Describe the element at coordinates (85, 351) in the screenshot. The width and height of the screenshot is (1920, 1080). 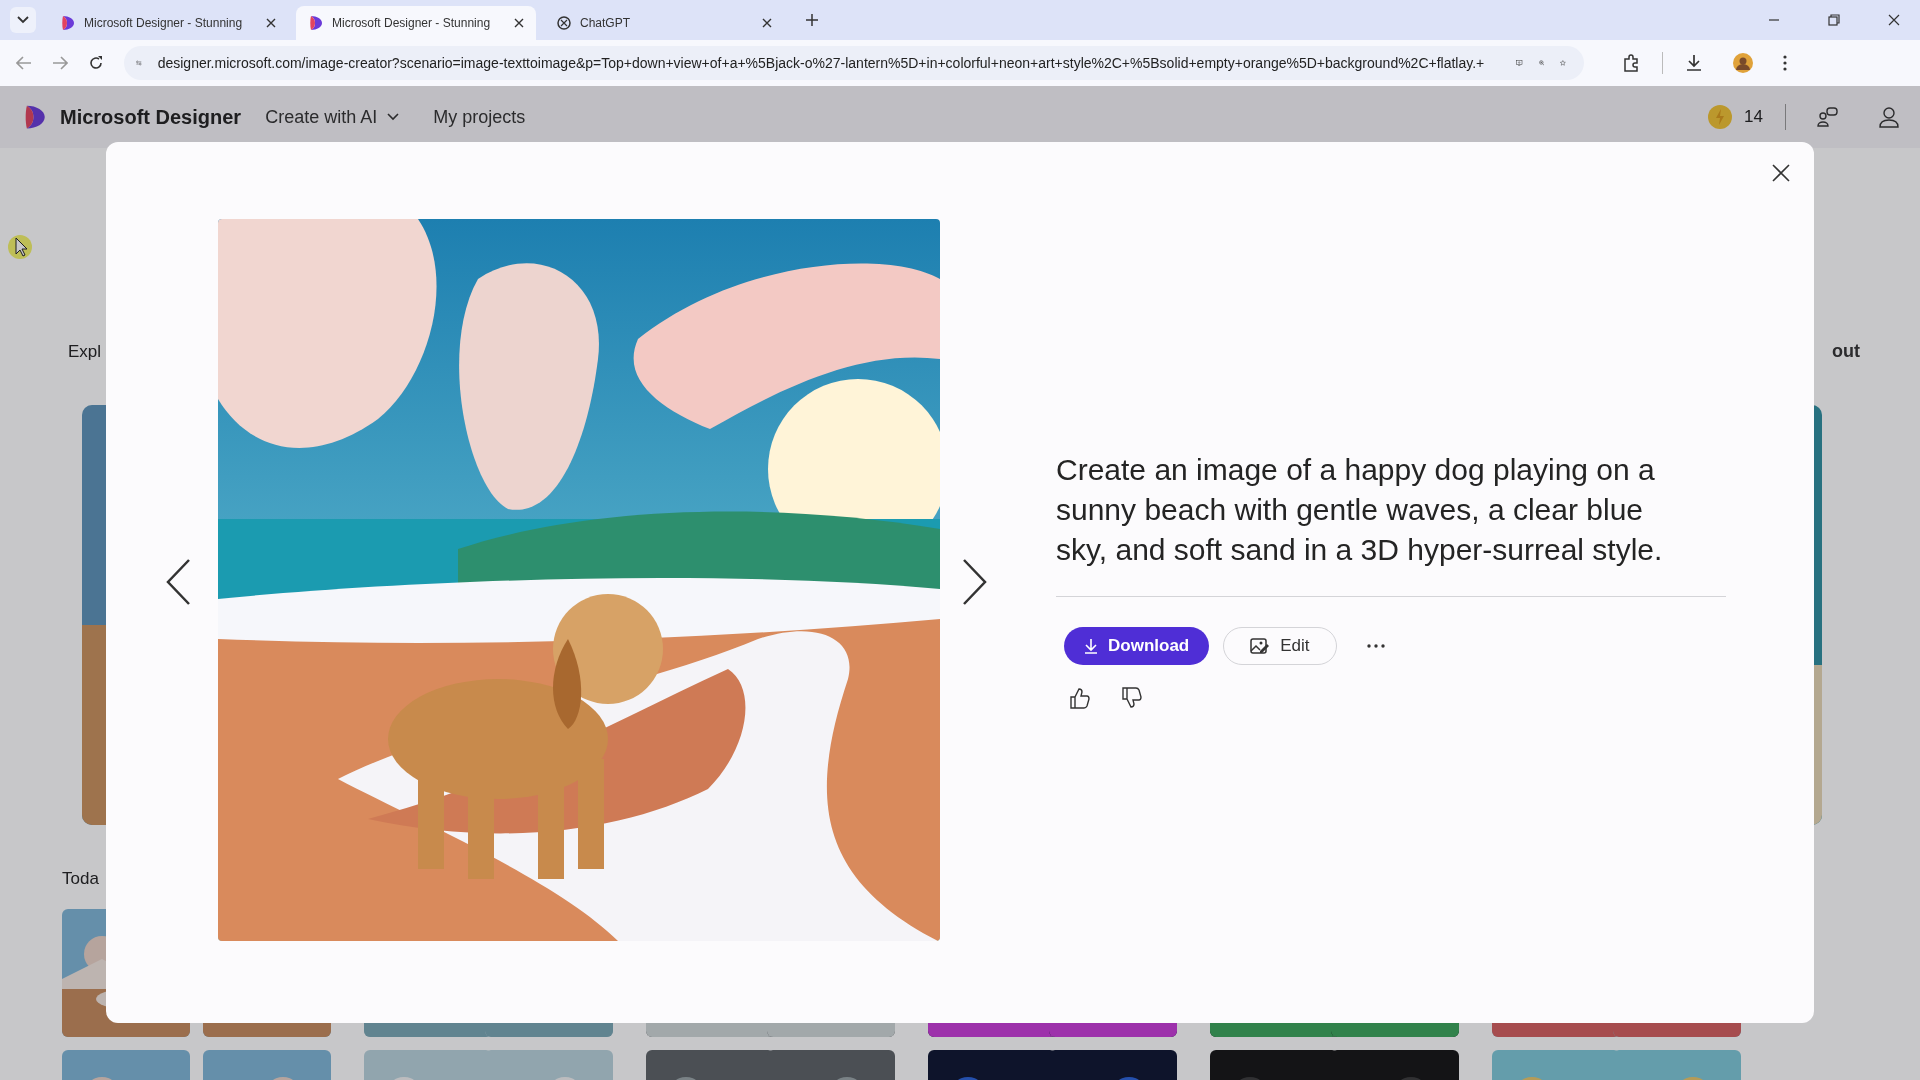
I see `section-heading: Expl` at that location.